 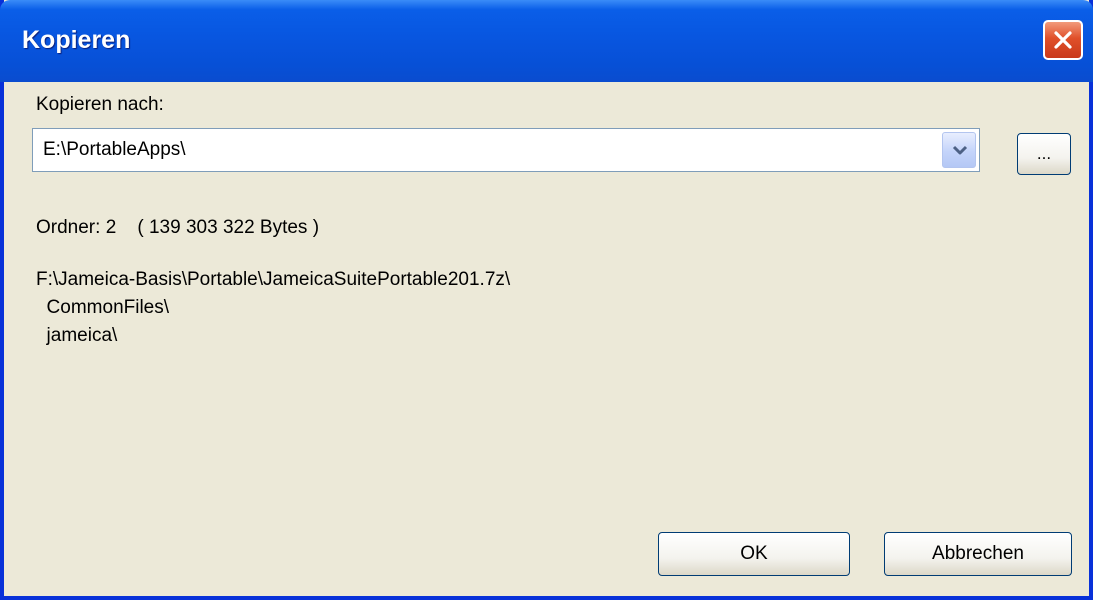 What do you see at coordinates (100, 104) in the screenshot?
I see `destination-label: Kopieren nach:` at bounding box center [100, 104].